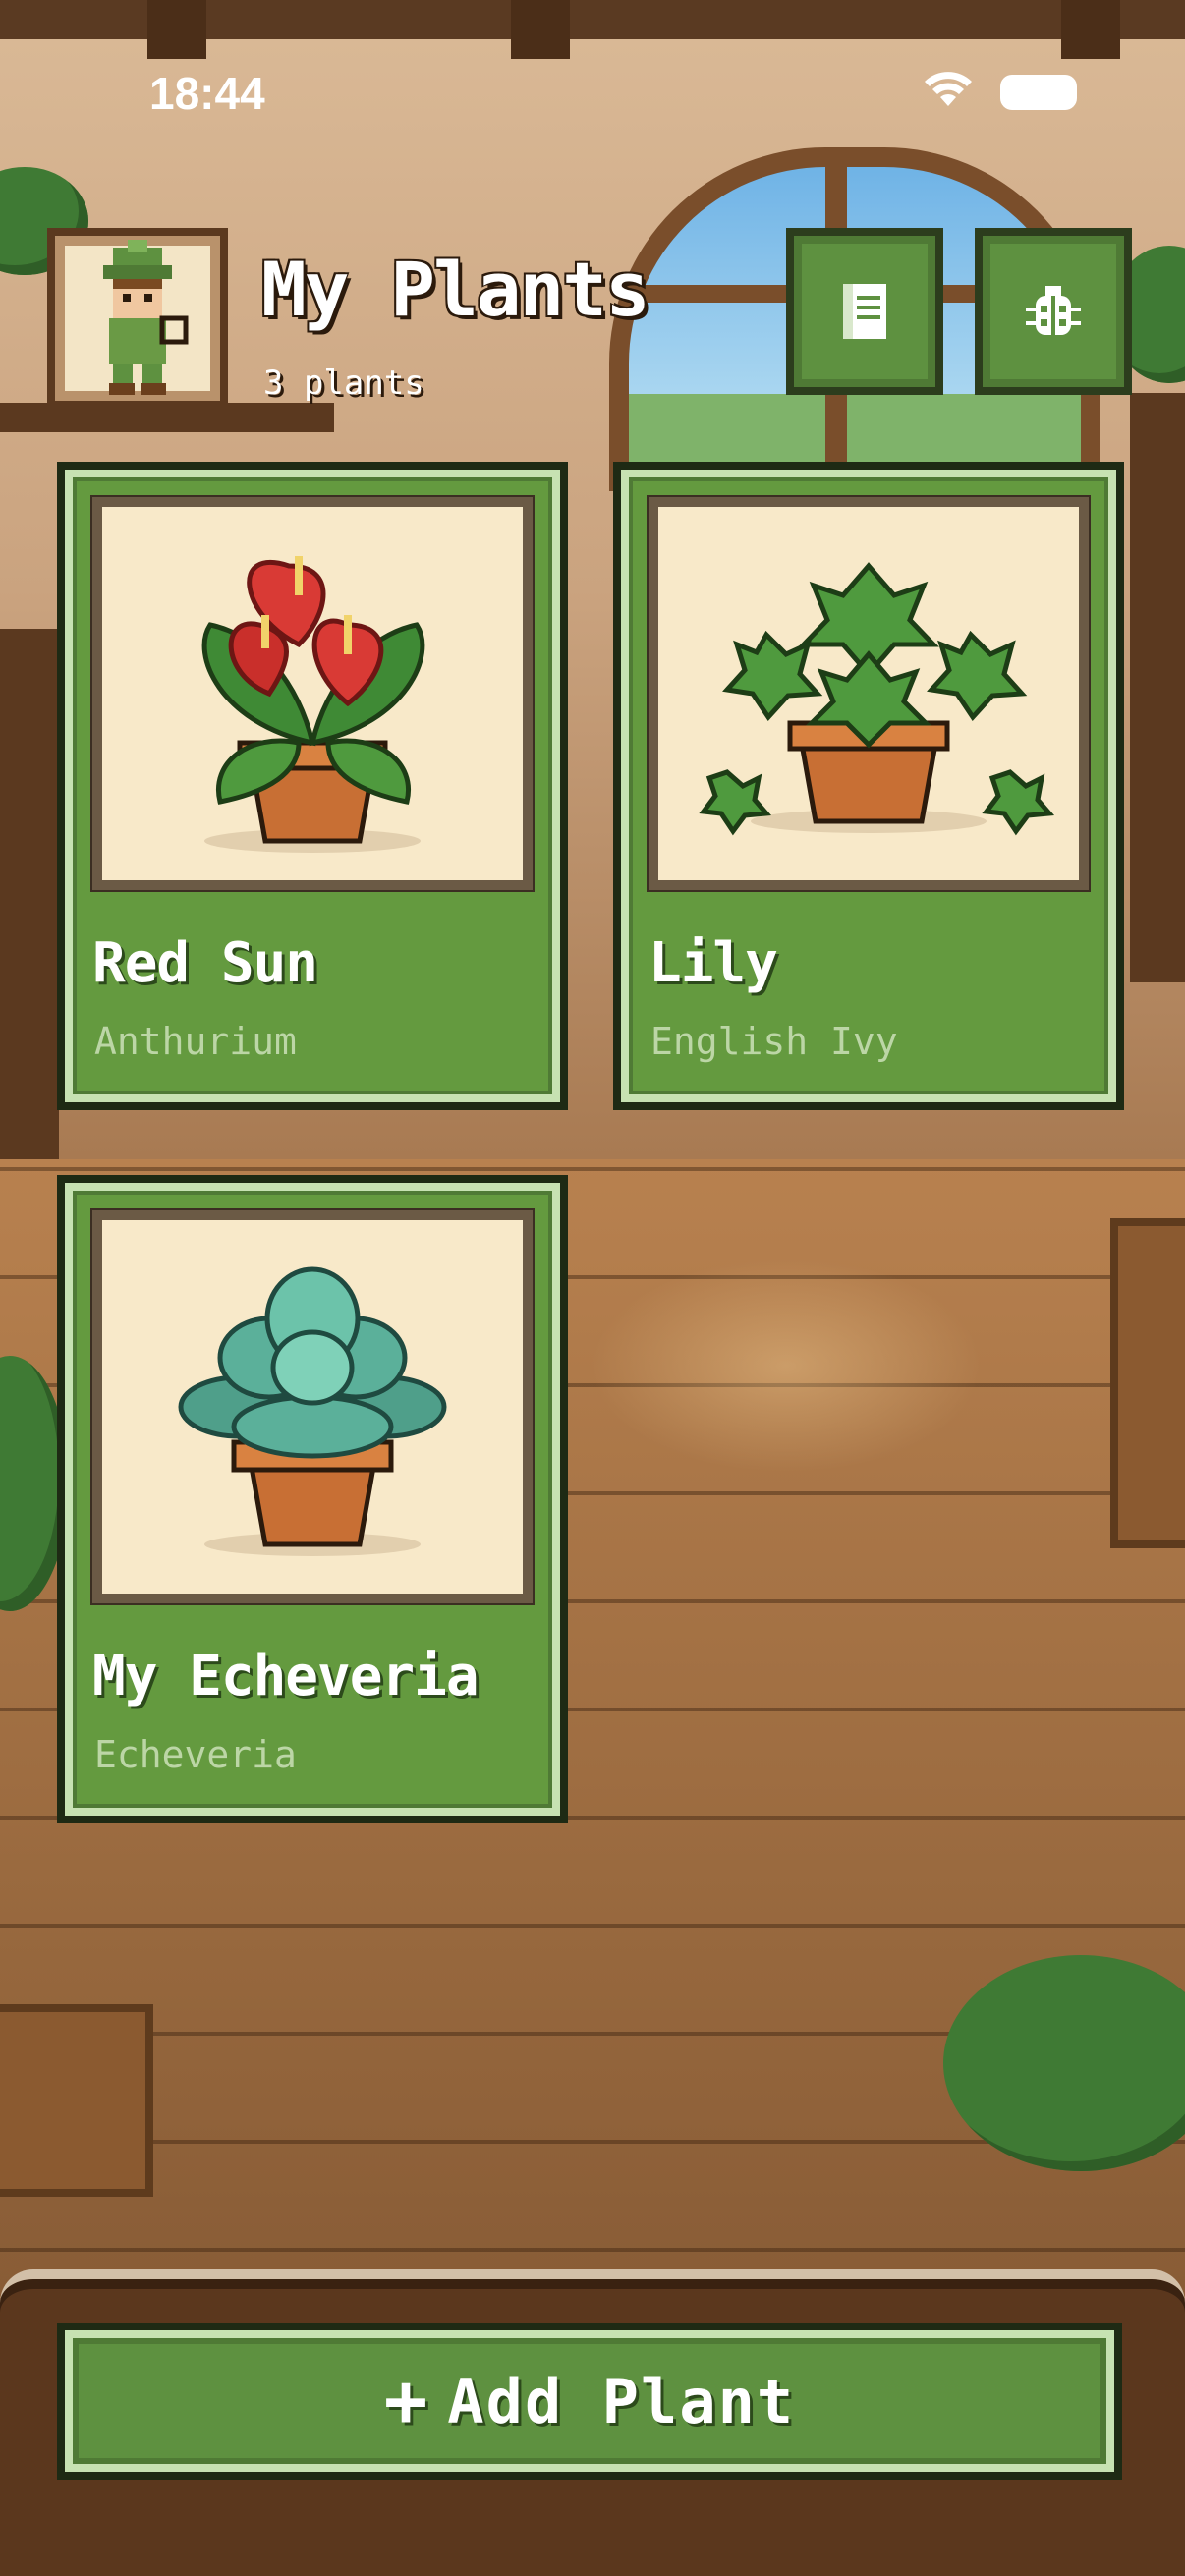  I want to click on status-time: 18:44, so click(207, 93).